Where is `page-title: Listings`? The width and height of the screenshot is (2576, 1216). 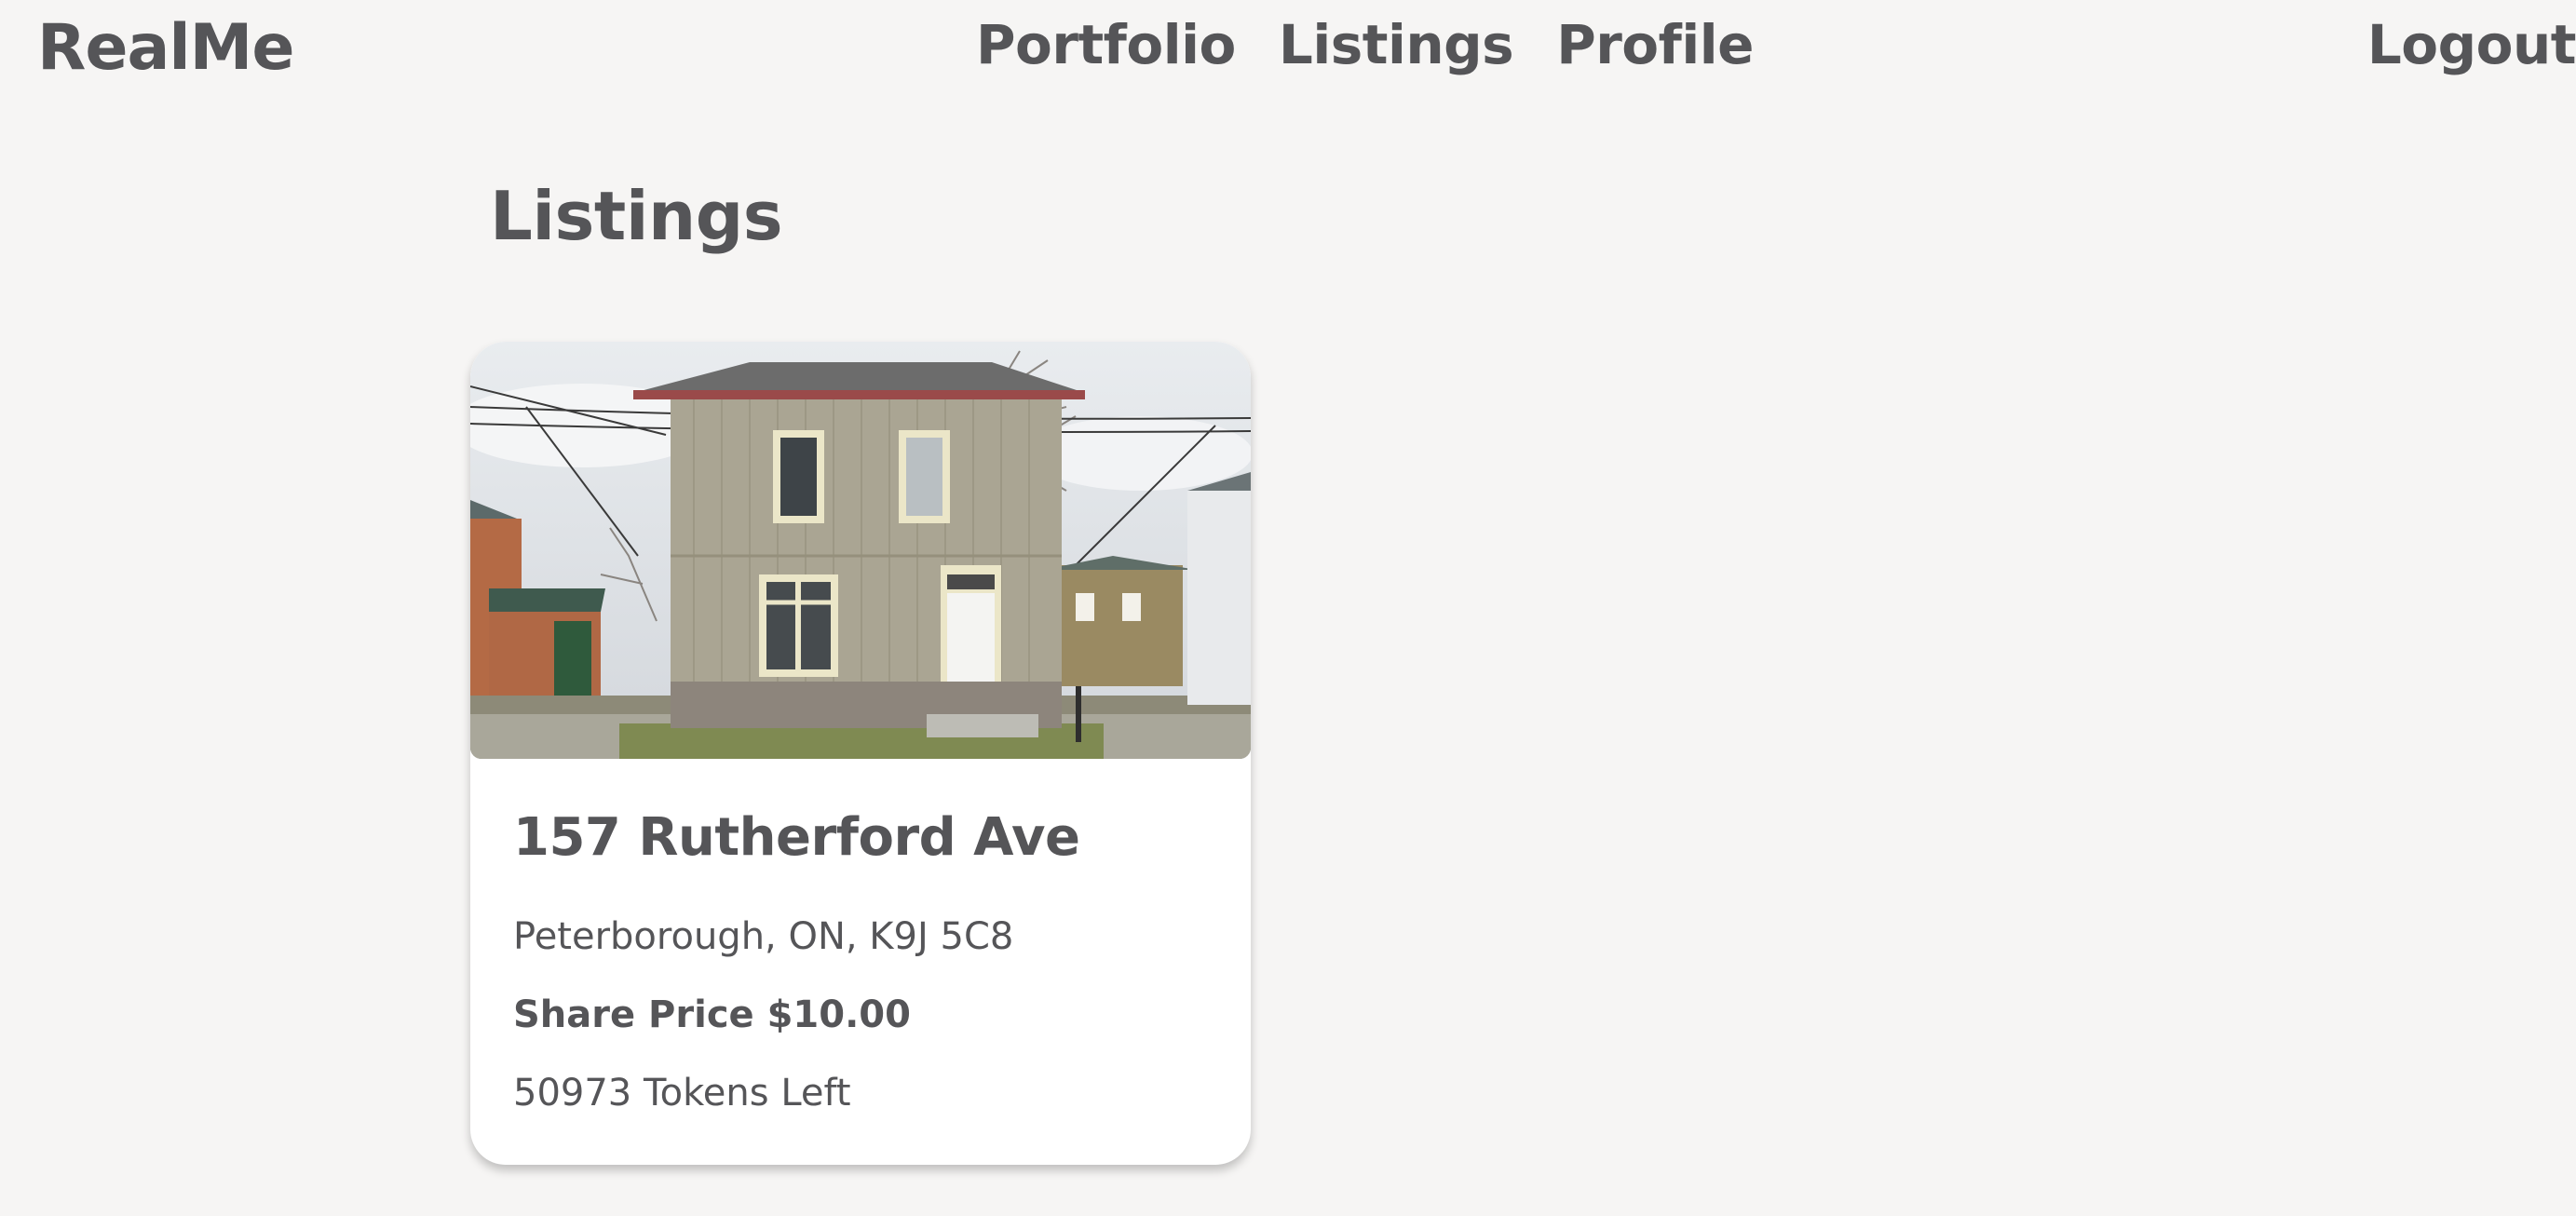 page-title: Listings is located at coordinates (636, 216).